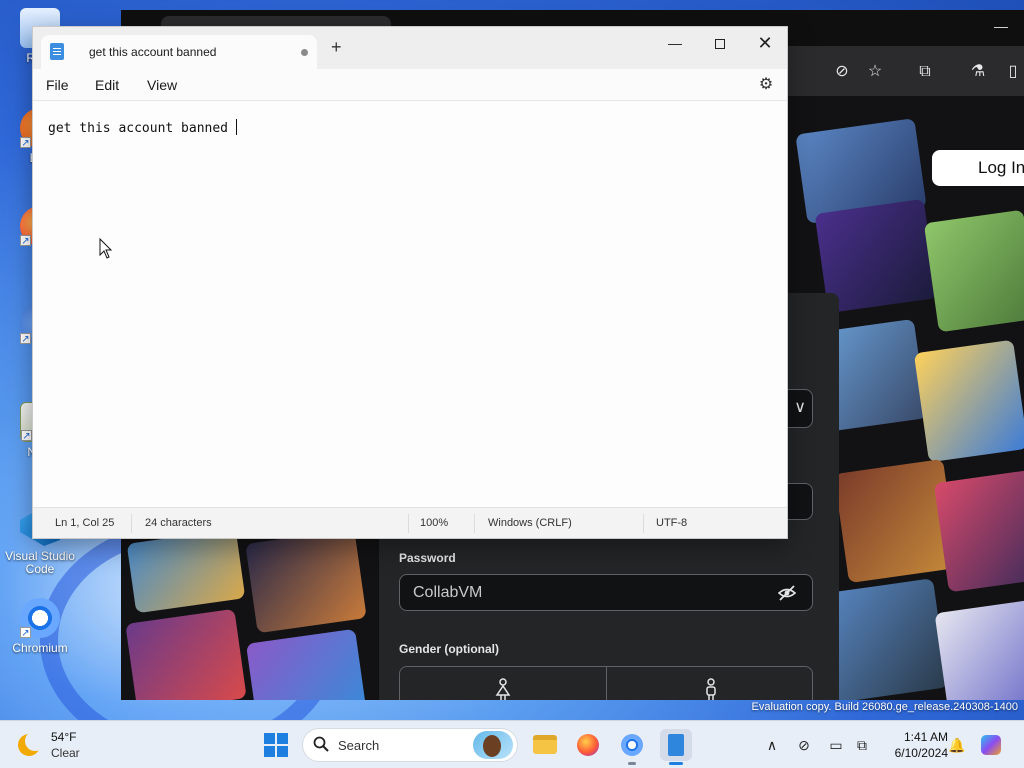 This screenshot has width=1024, height=768. What do you see at coordinates (957, 745) in the screenshot?
I see `notification-bell-icon: 🔔` at bounding box center [957, 745].